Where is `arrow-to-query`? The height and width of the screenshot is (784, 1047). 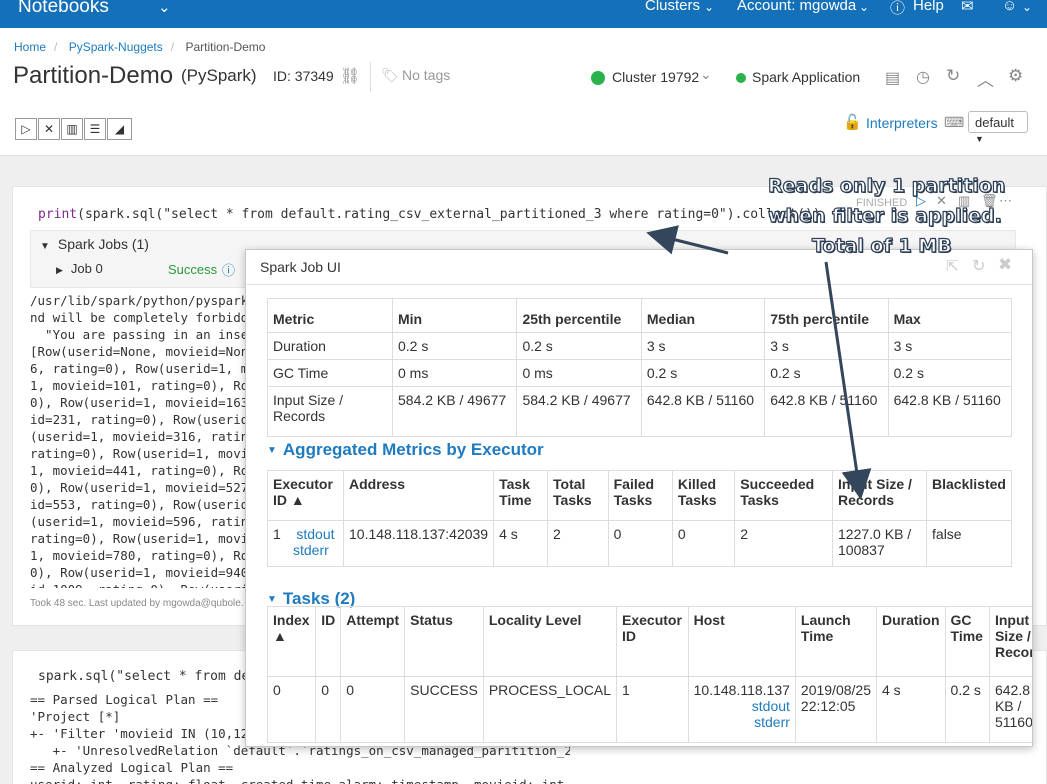
arrow-to-query is located at coordinates (687, 240).